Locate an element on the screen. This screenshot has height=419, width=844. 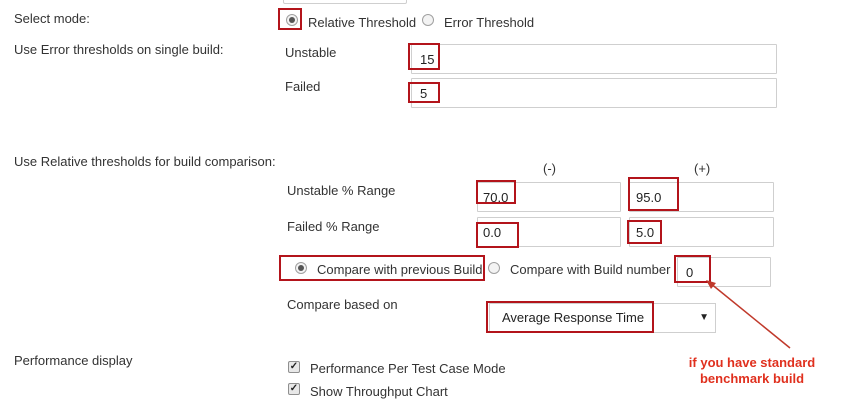
arrow-head is located at coordinates (711, 284).